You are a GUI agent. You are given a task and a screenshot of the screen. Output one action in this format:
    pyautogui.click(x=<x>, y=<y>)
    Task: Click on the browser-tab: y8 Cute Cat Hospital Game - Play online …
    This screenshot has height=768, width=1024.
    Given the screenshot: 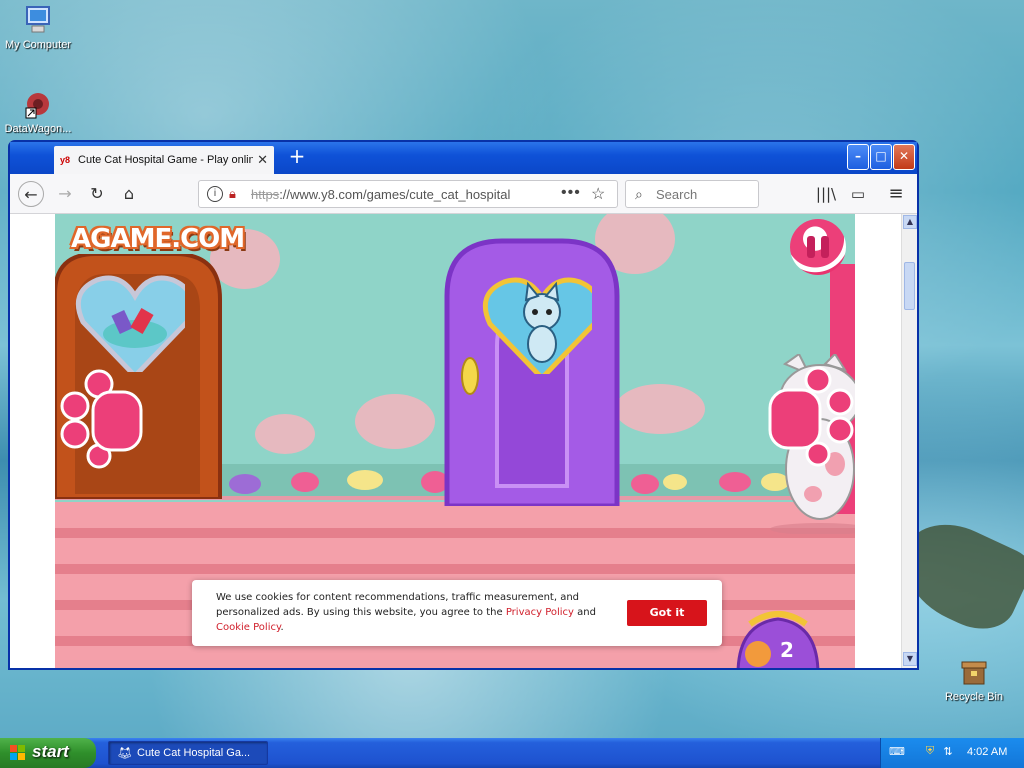 What is the action you would take?
    pyautogui.click(x=164, y=160)
    